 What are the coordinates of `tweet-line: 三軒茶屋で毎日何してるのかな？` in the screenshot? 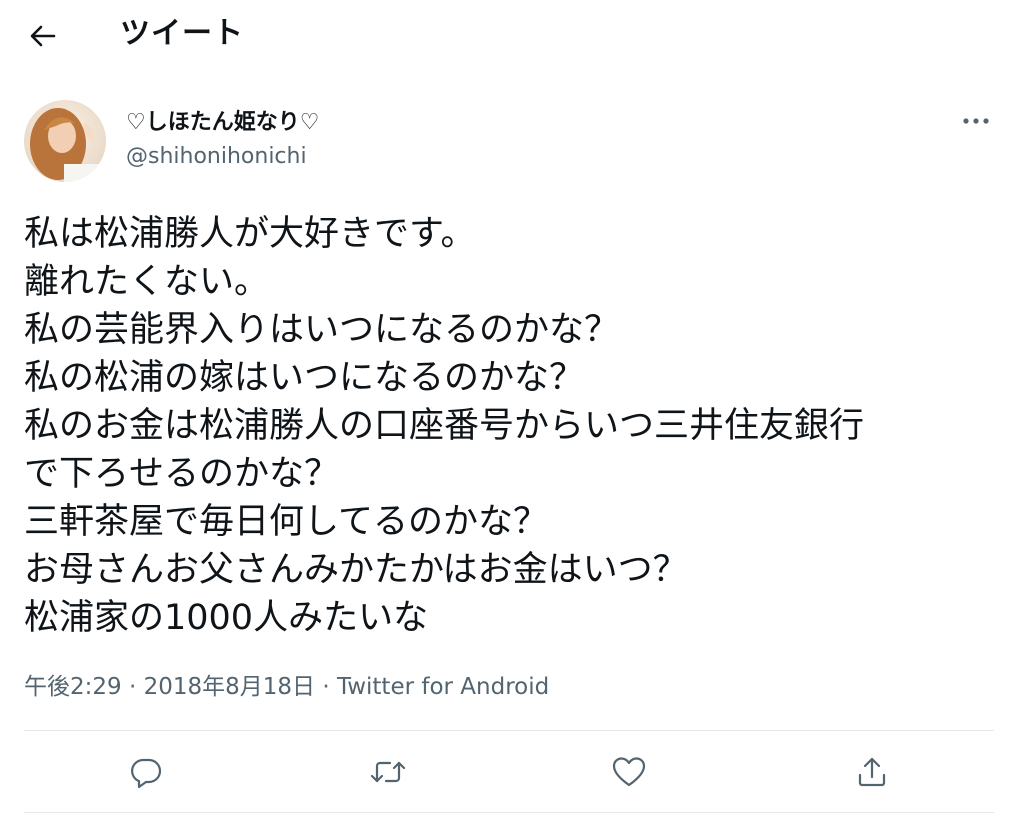 It's located at (286, 522).